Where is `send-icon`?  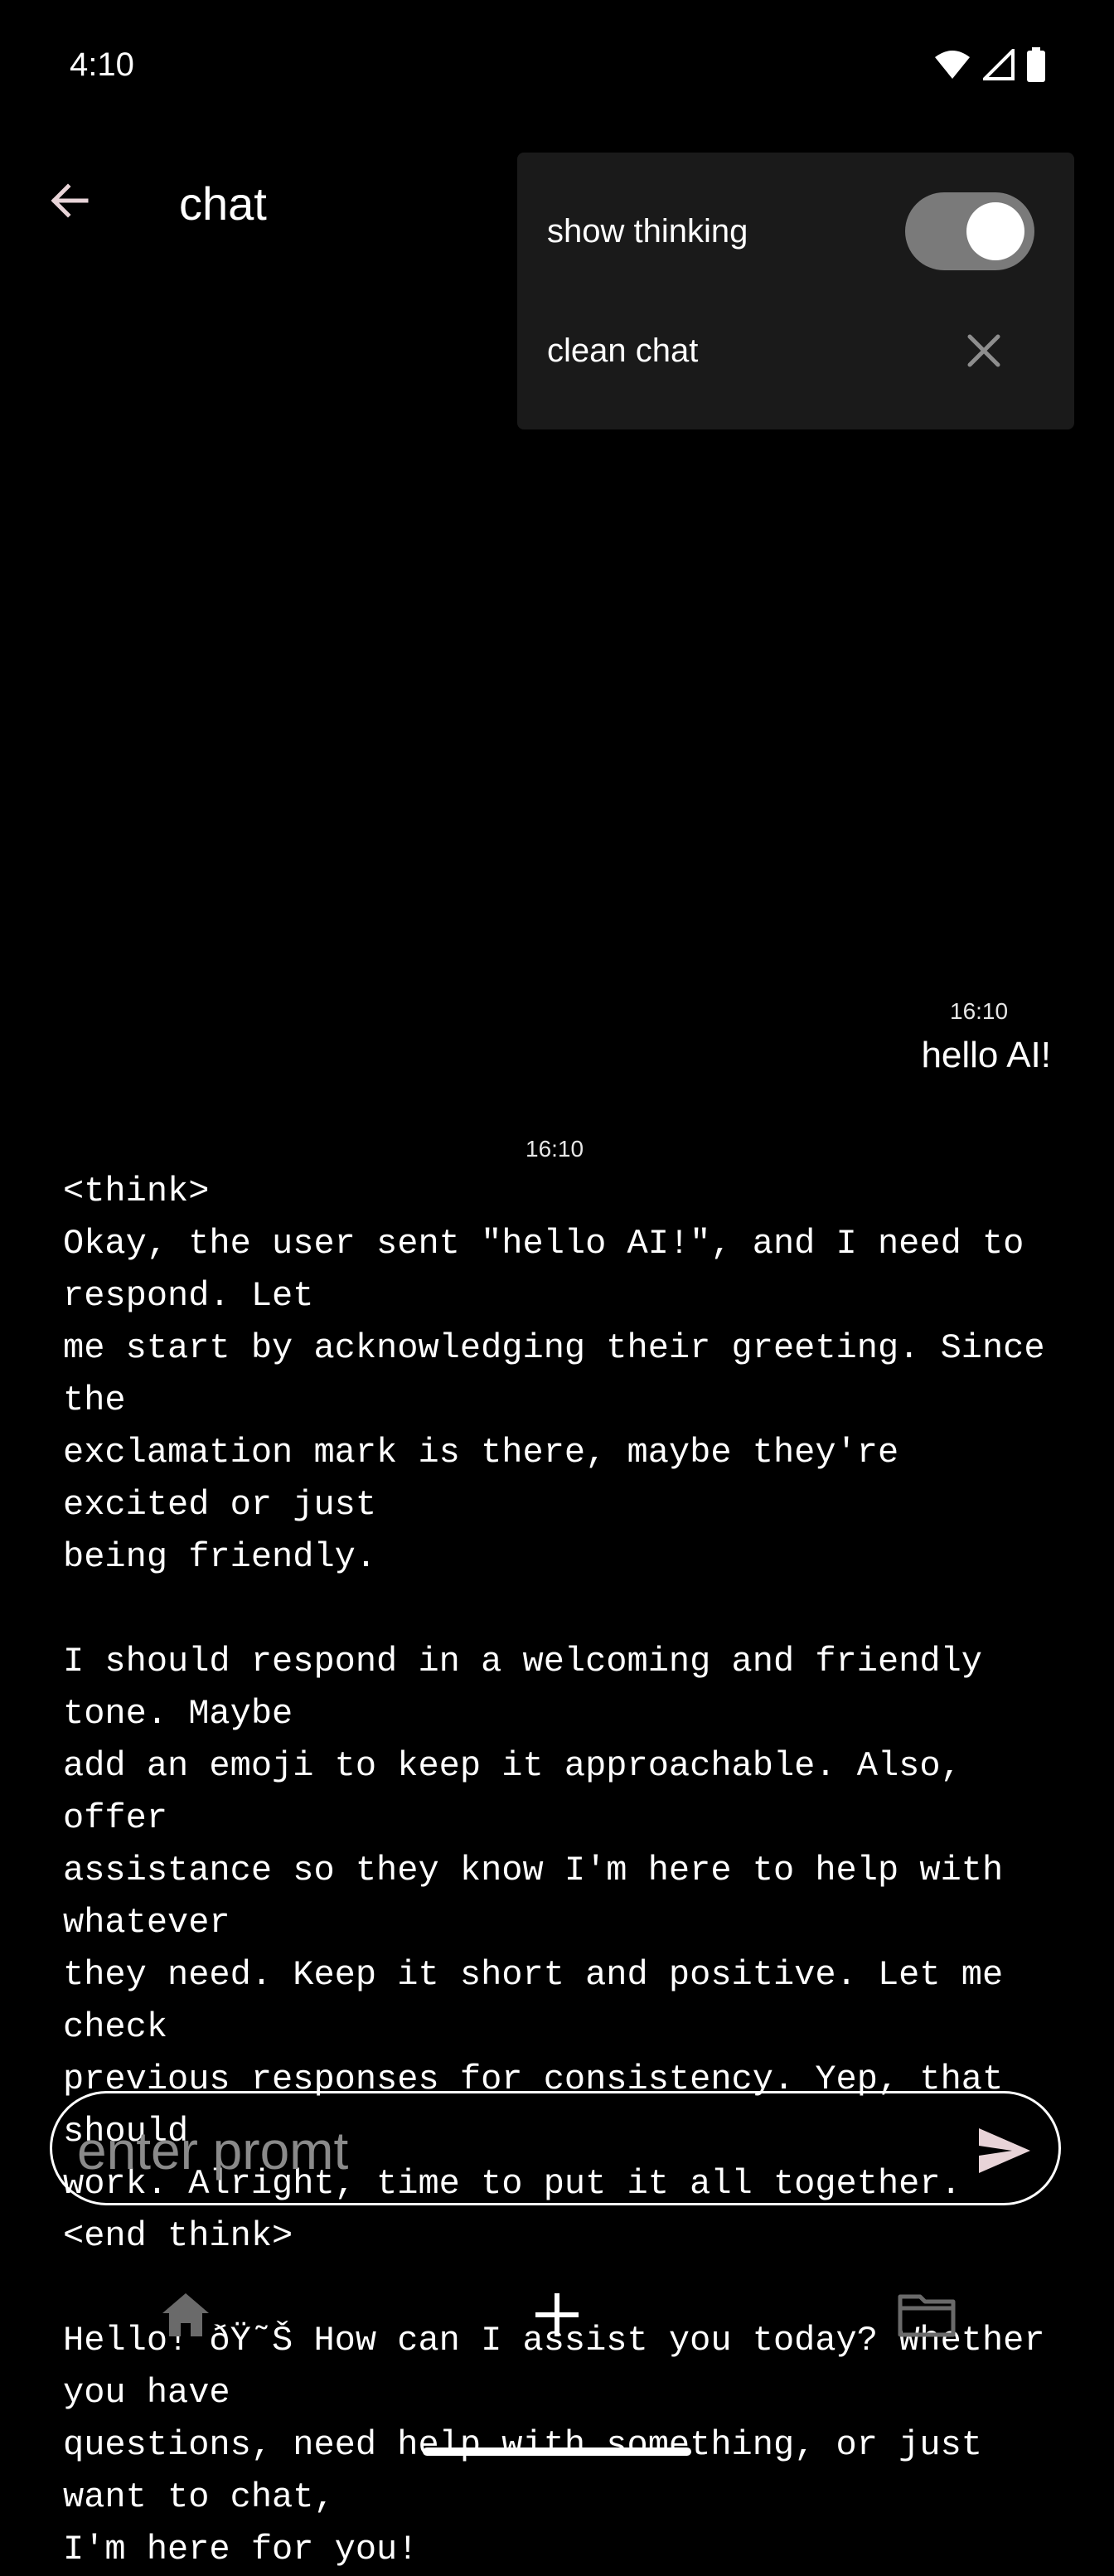 send-icon is located at coordinates (1004, 2150).